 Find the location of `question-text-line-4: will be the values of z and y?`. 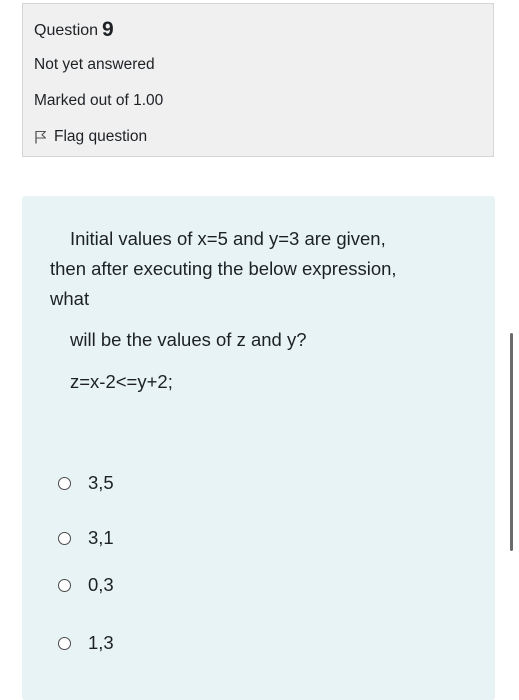

question-text-line-4: will be the values of z and y? is located at coordinates (188, 339).